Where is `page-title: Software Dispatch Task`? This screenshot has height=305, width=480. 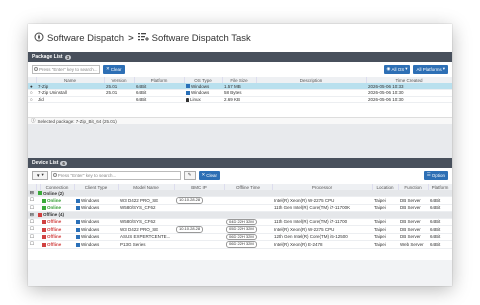
page-title: Software Dispatch Task is located at coordinates (201, 38).